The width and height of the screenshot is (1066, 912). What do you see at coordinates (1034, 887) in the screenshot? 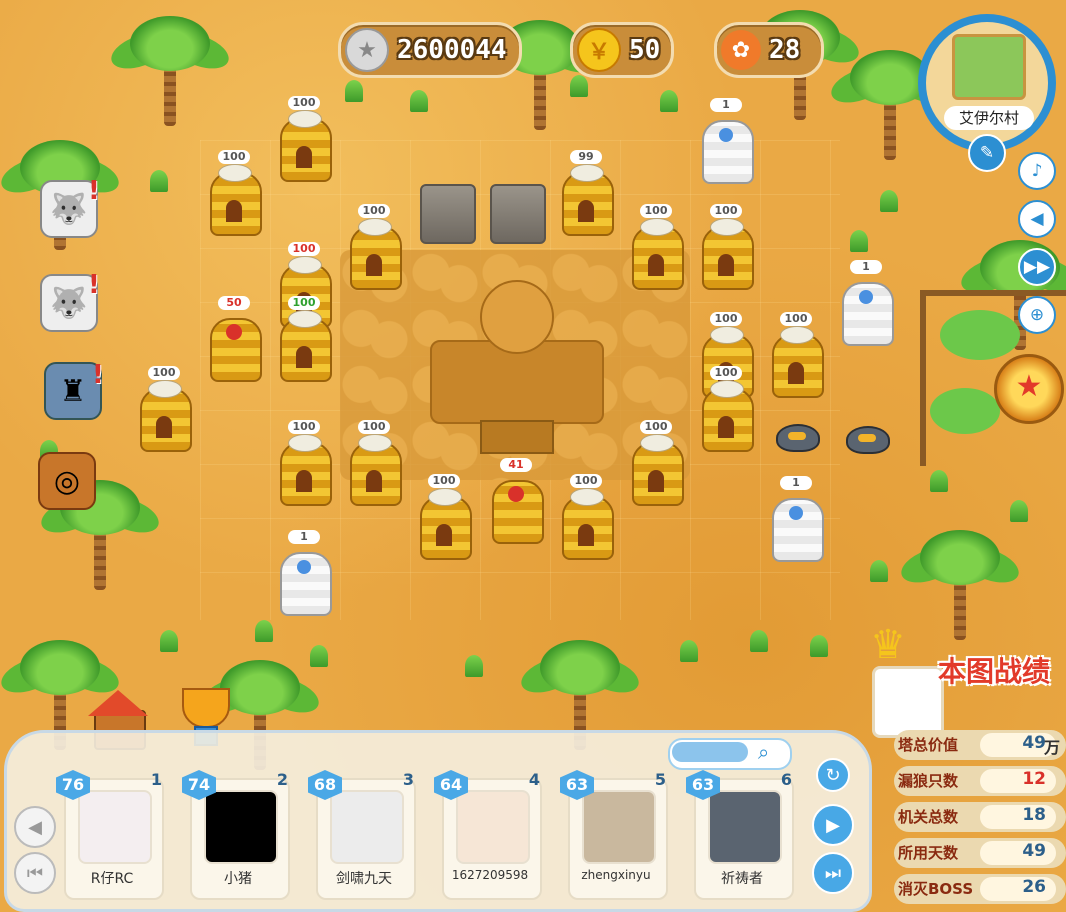
I see `stat-value: 26` at bounding box center [1034, 887].